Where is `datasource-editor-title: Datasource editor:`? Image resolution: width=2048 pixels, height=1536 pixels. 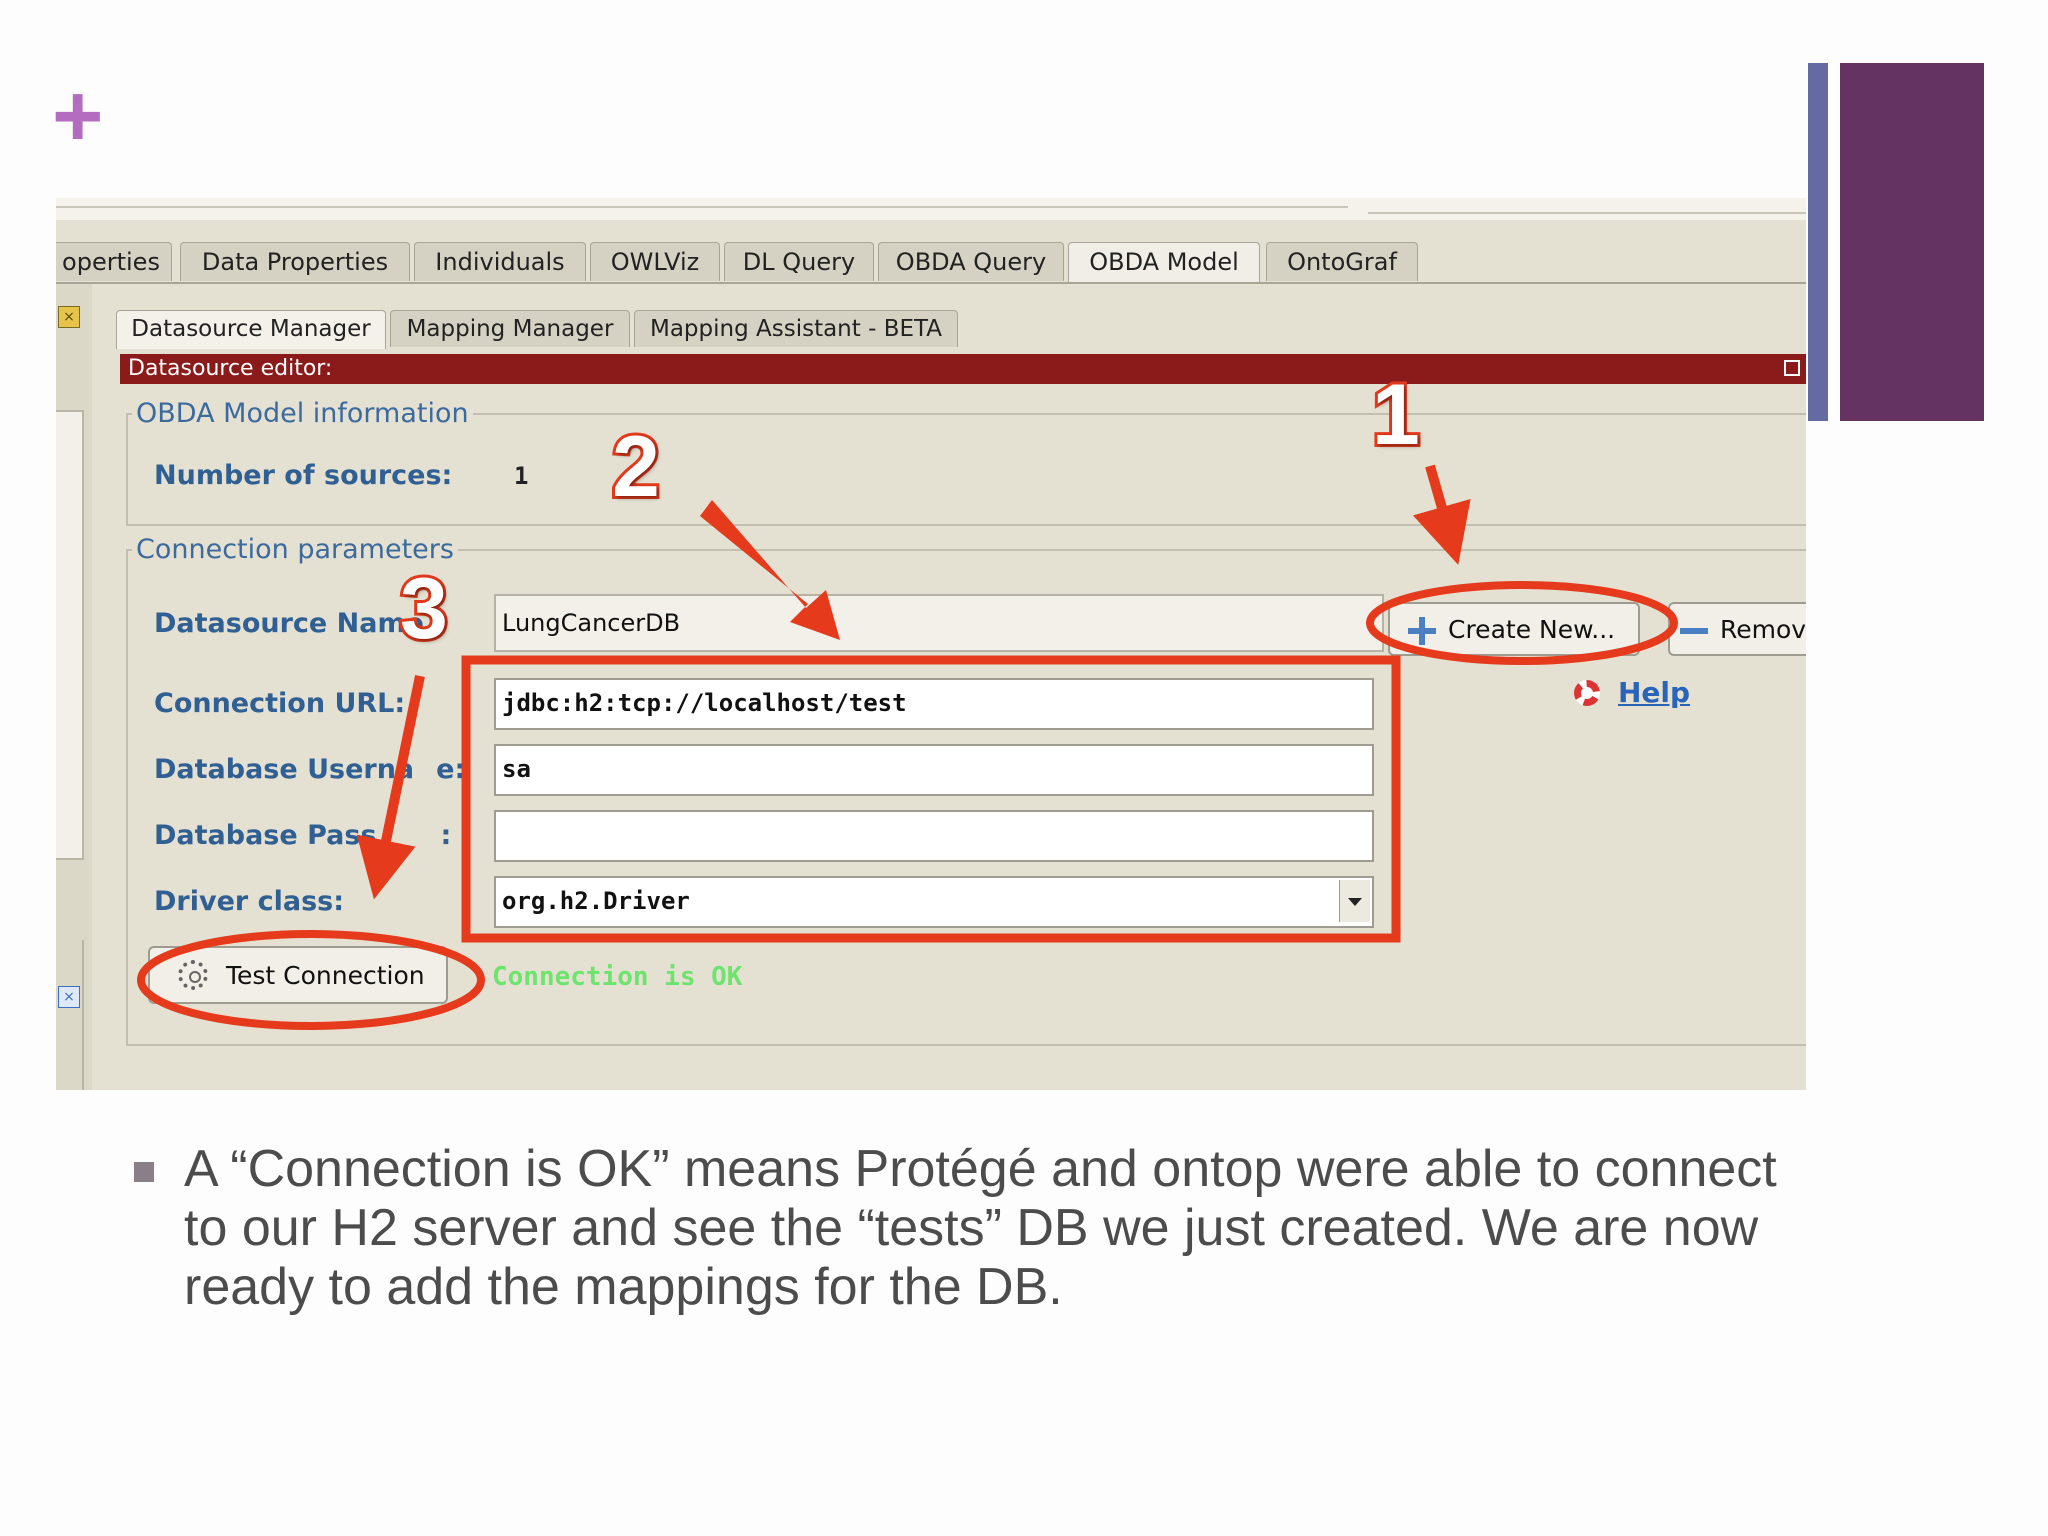 datasource-editor-title: Datasource editor: is located at coordinates (230, 368).